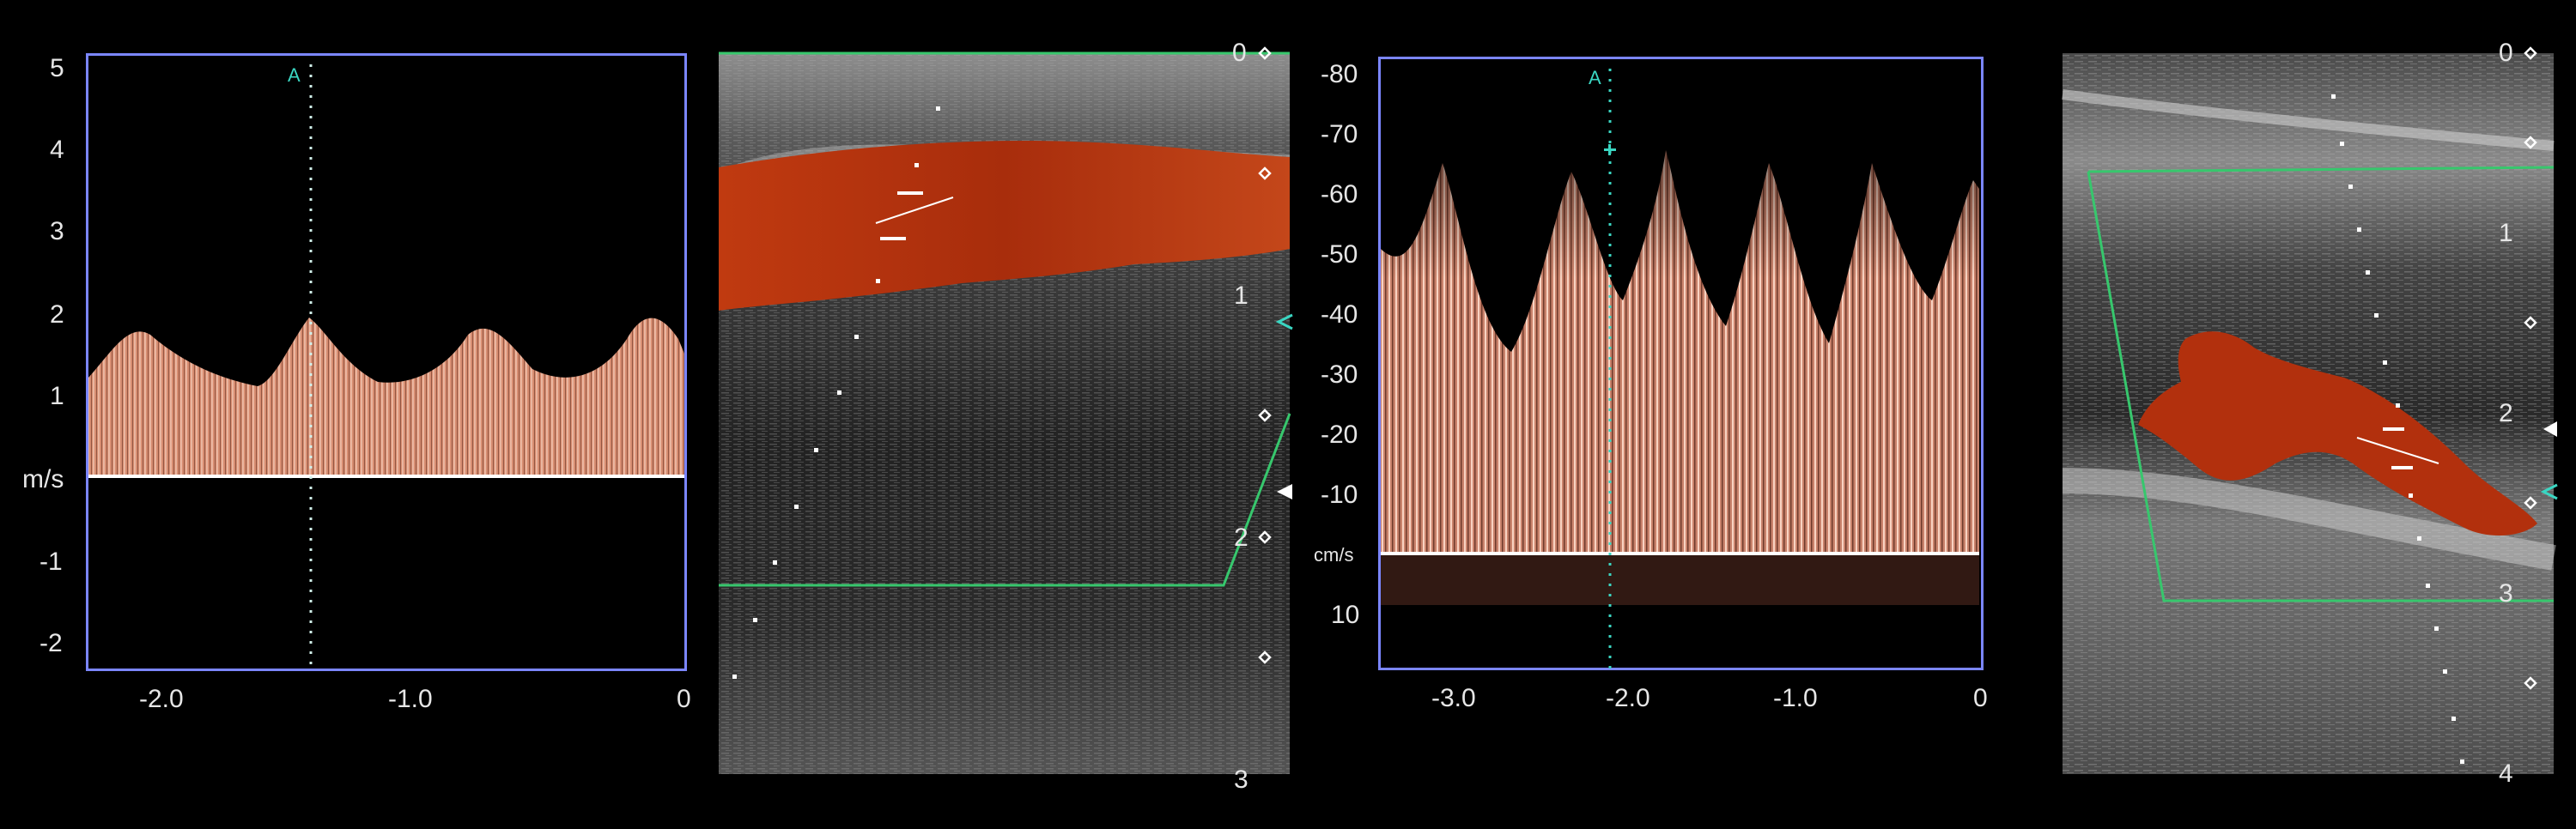 This screenshot has width=2576, height=829. Describe the element at coordinates (2506, 233) in the screenshot. I see `depth-tick: 1` at that location.